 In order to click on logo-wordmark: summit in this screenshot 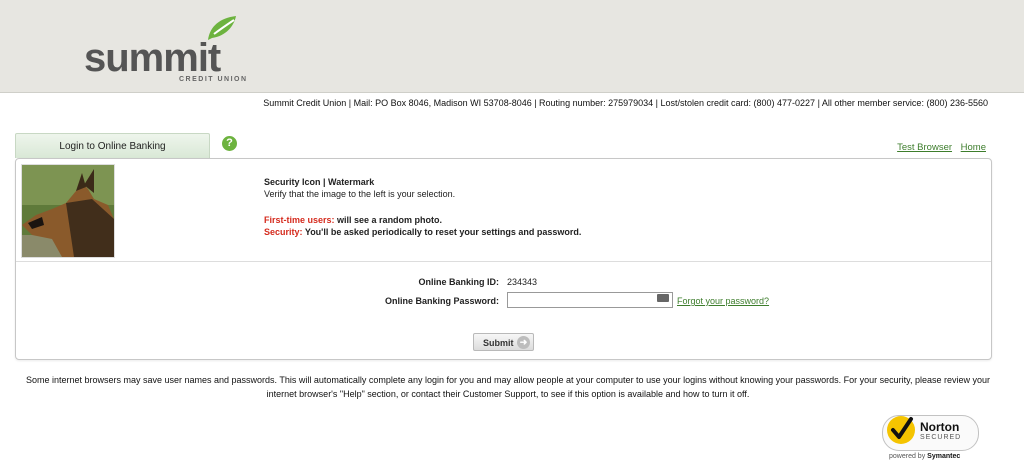, I will do `click(152, 58)`.